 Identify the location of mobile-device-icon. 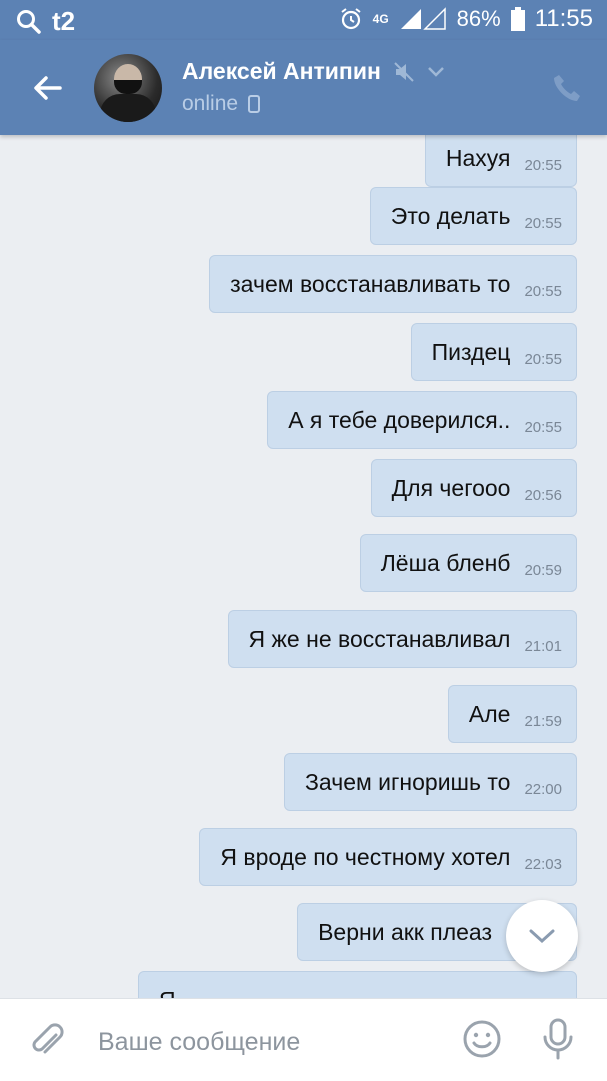
(254, 104).